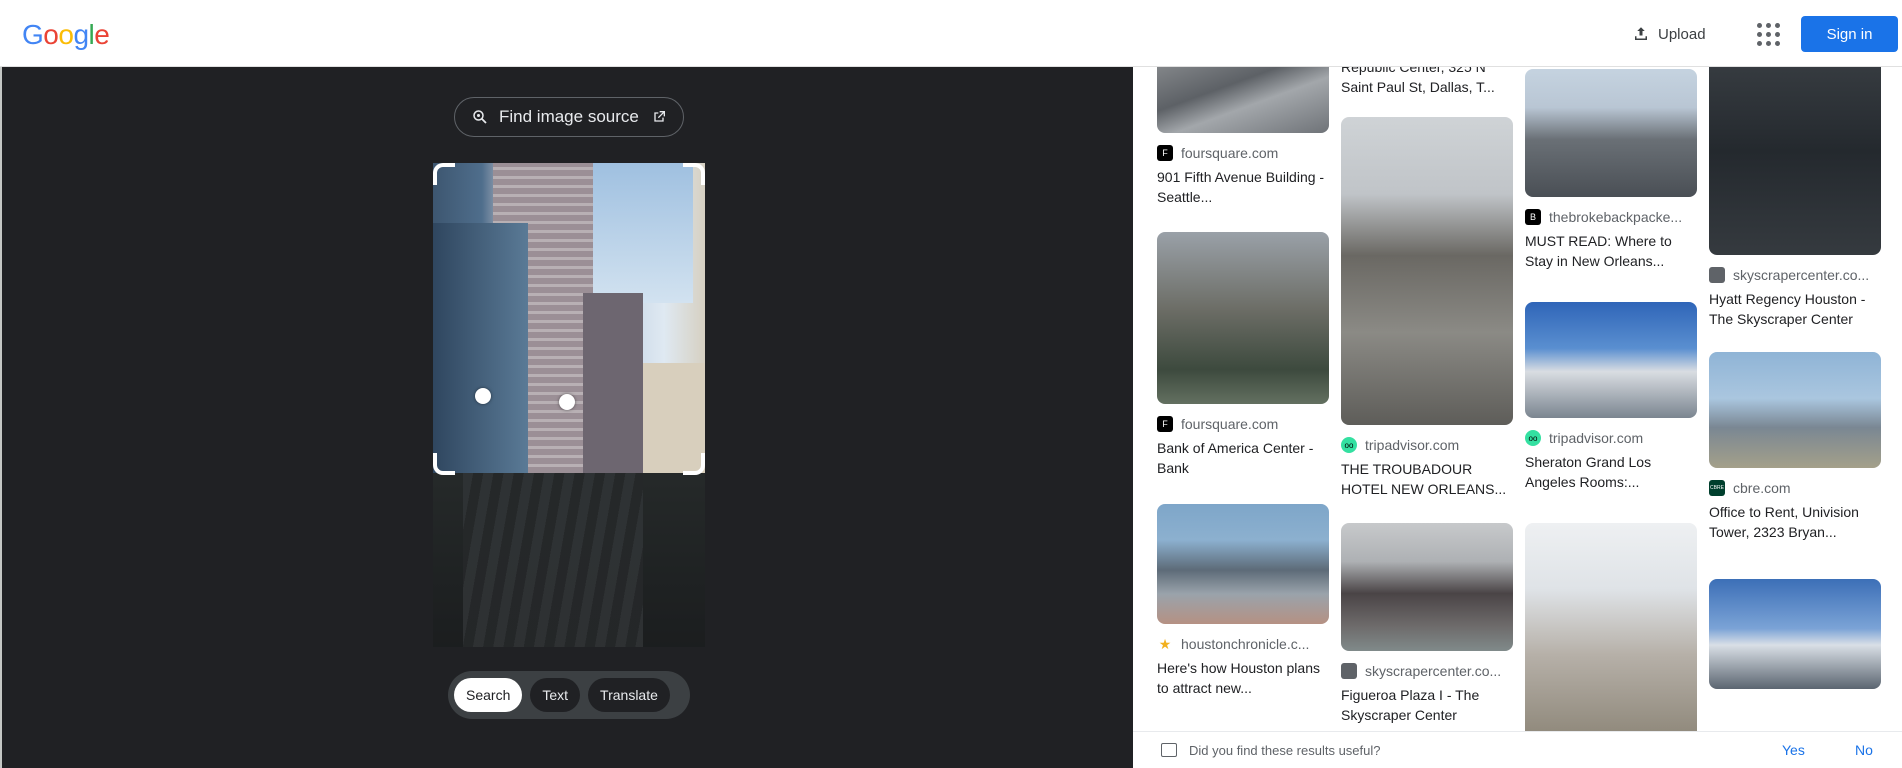  What do you see at coordinates (1169, 750) in the screenshot?
I see `feedback-icon` at bounding box center [1169, 750].